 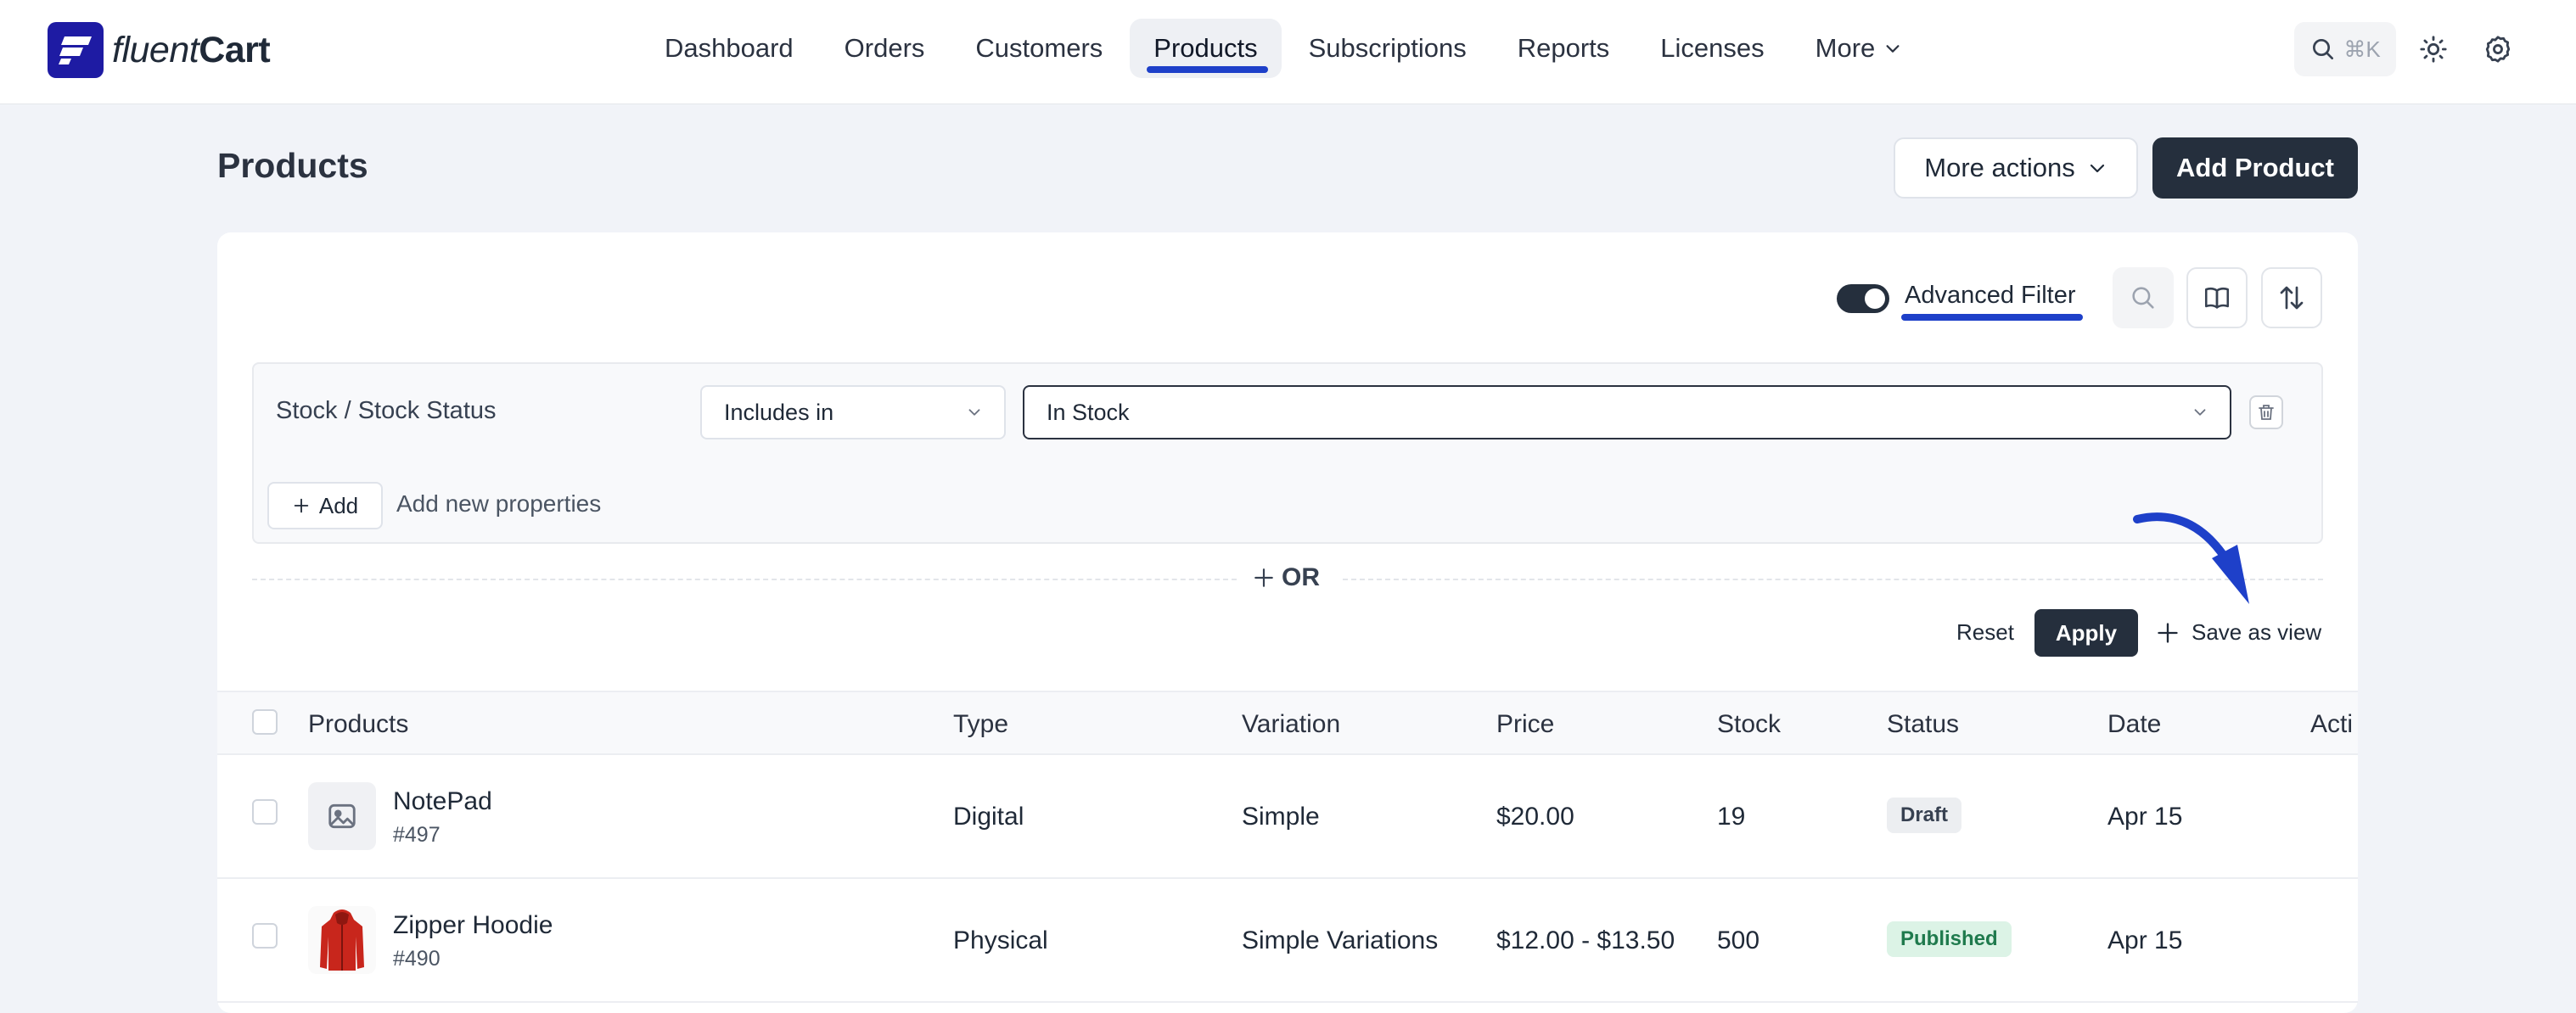 I want to click on docs-button, so click(x=2217, y=298).